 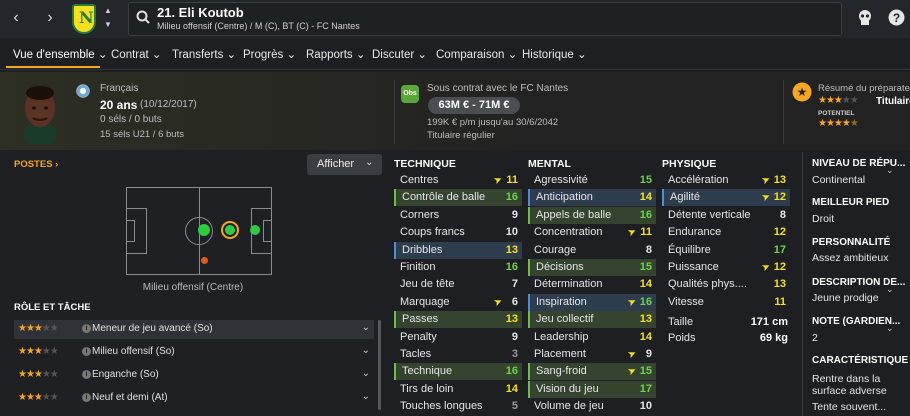 I want to click on best-foot-label: MEILLEUR PIED, so click(x=851, y=202).